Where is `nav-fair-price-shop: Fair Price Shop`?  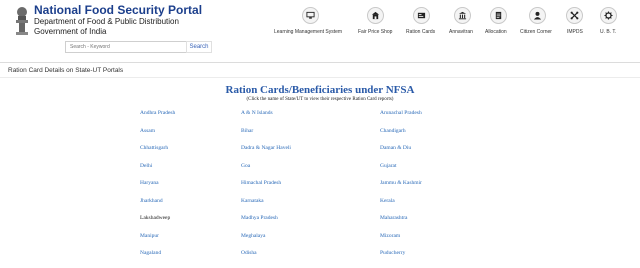
nav-fair-price-shop: Fair Price Shop is located at coordinates (377, 23).